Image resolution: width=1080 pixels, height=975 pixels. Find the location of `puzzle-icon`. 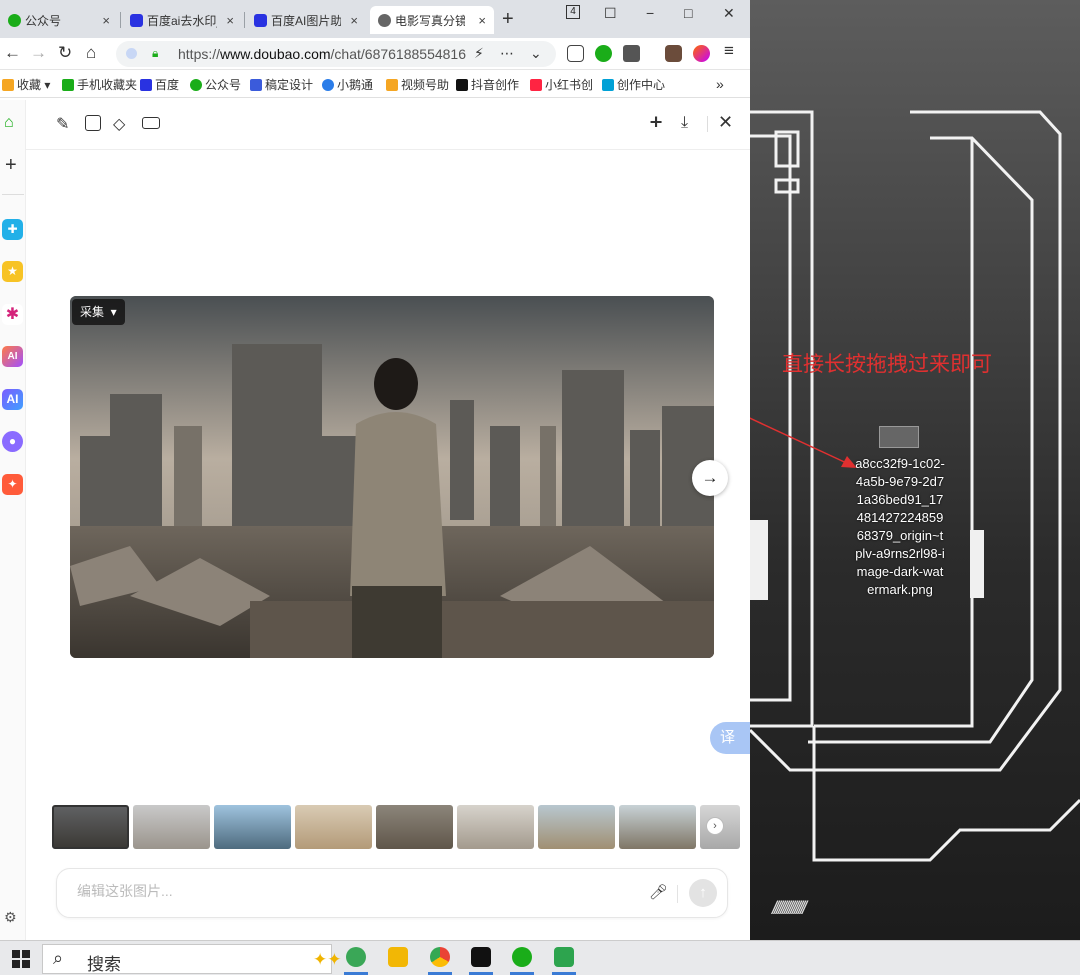

puzzle-icon is located at coordinates (631, 53).